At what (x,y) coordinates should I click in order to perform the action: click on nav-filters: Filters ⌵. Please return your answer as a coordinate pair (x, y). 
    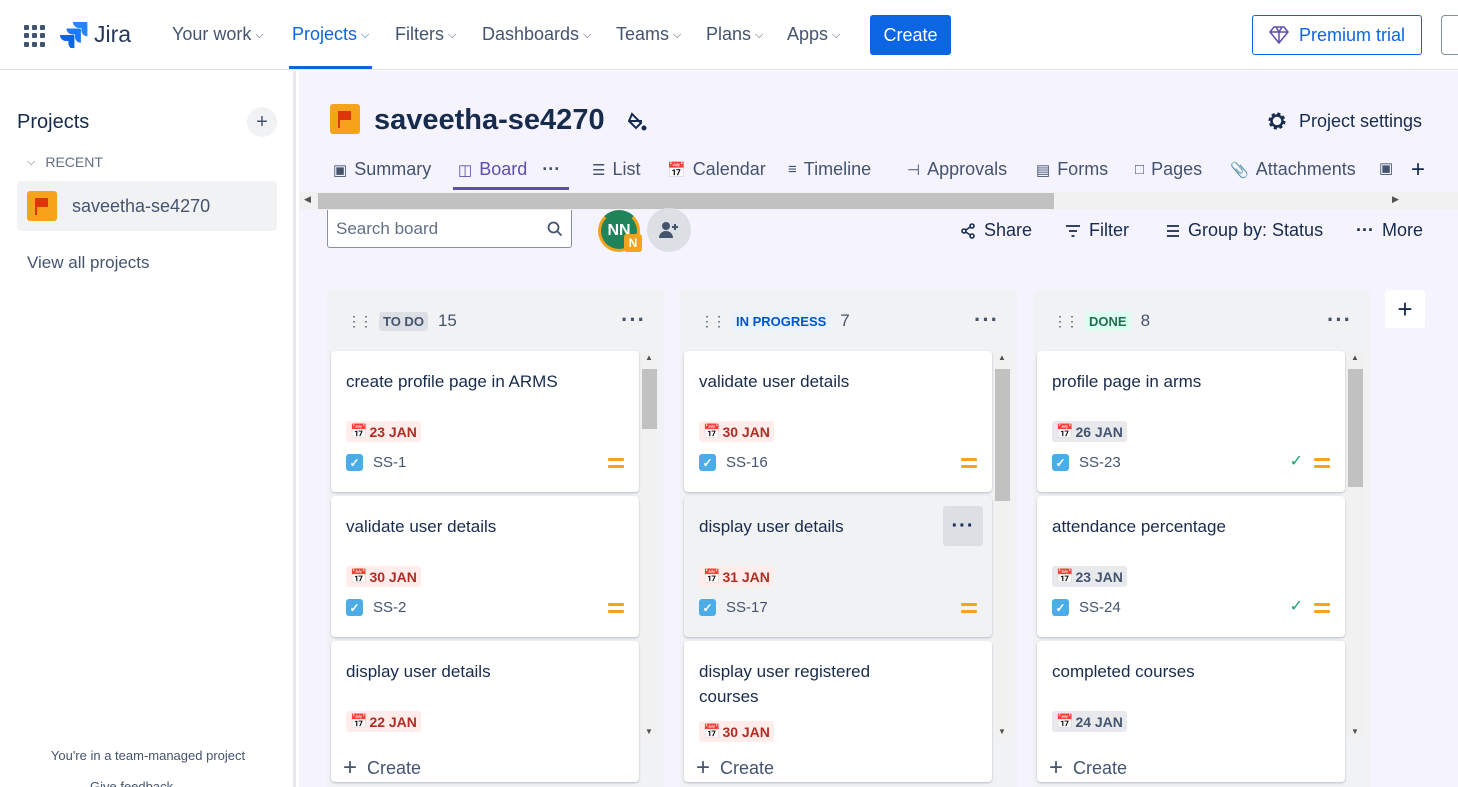
    Looking at the image, I should click on (425, 34).